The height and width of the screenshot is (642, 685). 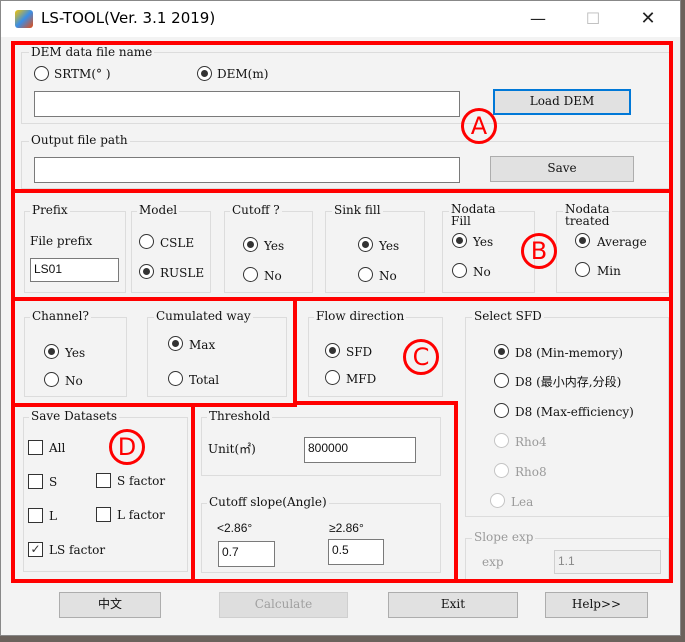 I want to click on low-slope-label: <2.86°, so click(x=235, y=528).